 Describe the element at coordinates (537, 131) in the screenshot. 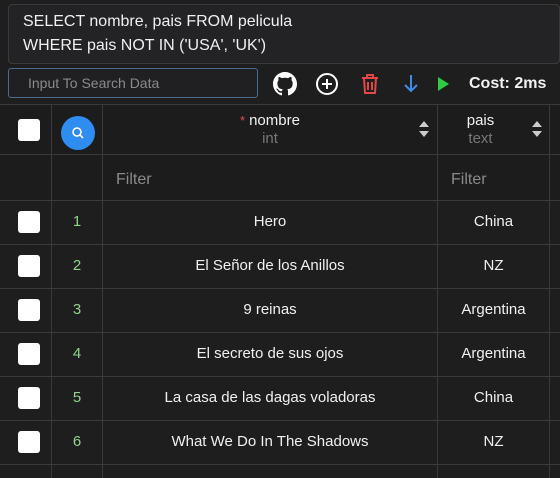

I see `sort-icon-pais` at that location.